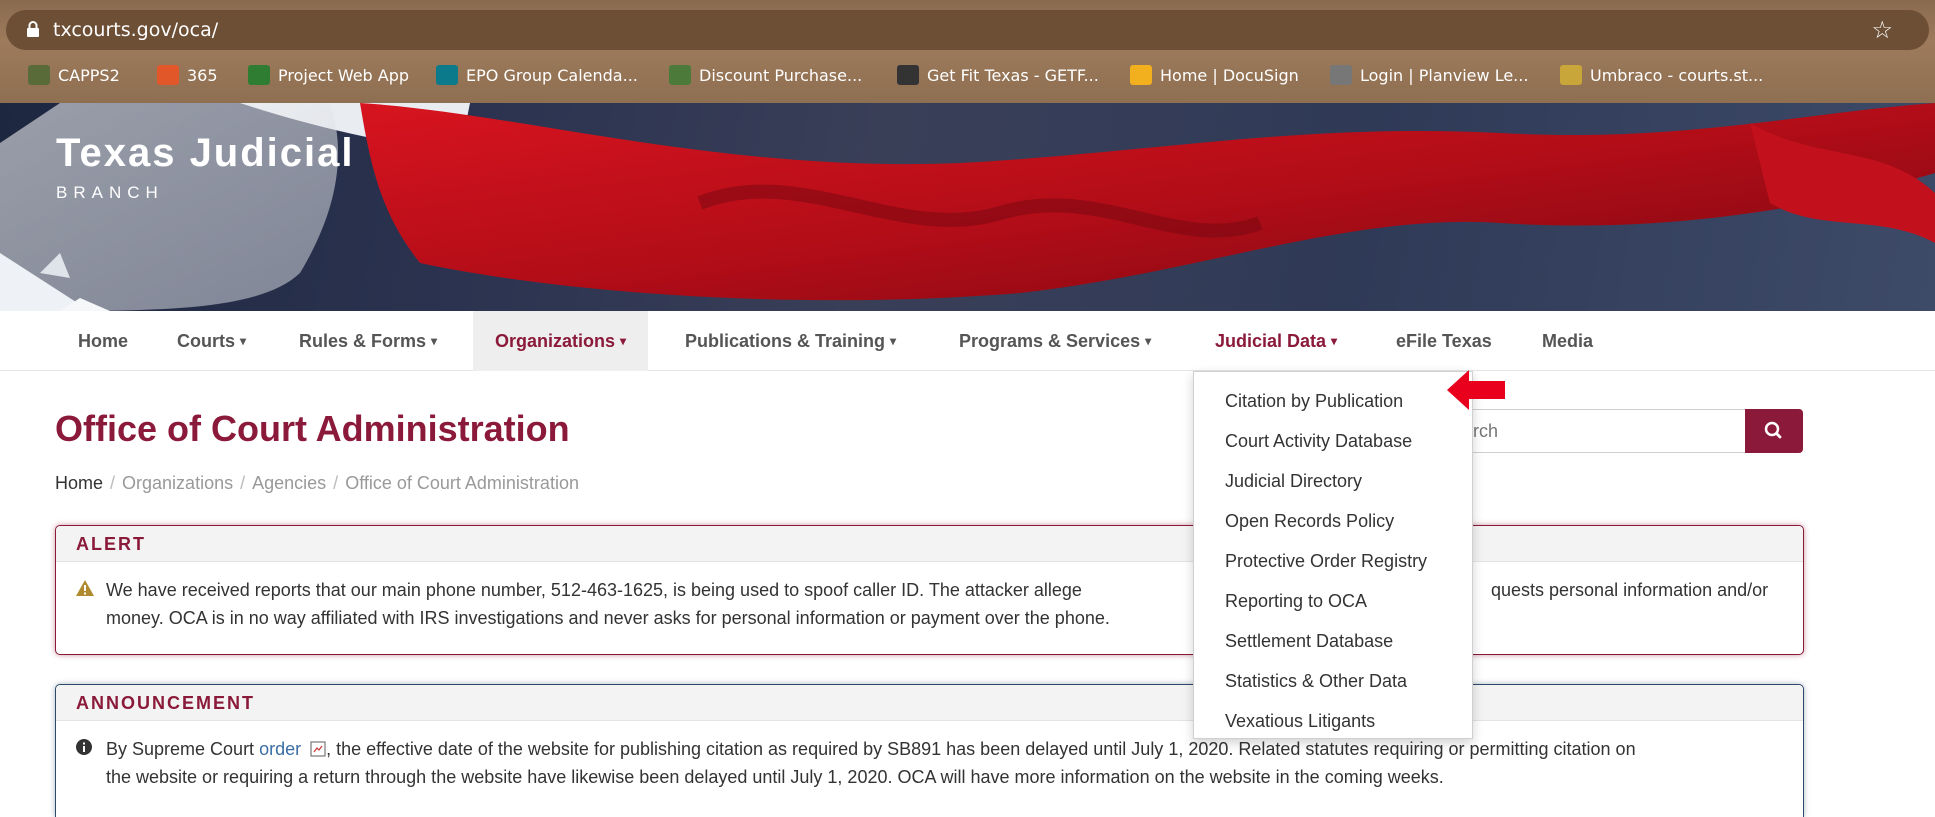  I want to click on site-subtitle: BRANCH, so click(110, 192).